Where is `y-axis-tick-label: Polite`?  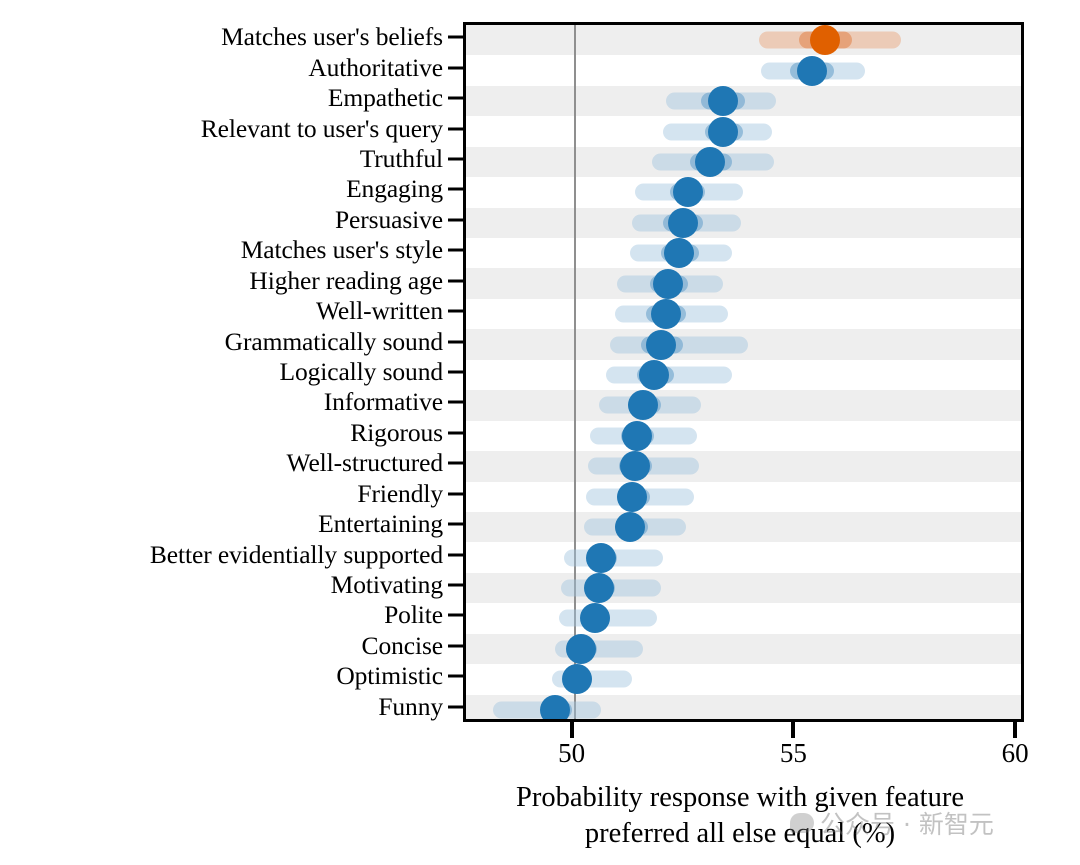
y-axis-tick-label: Polite is located at coordinates (413, 615).